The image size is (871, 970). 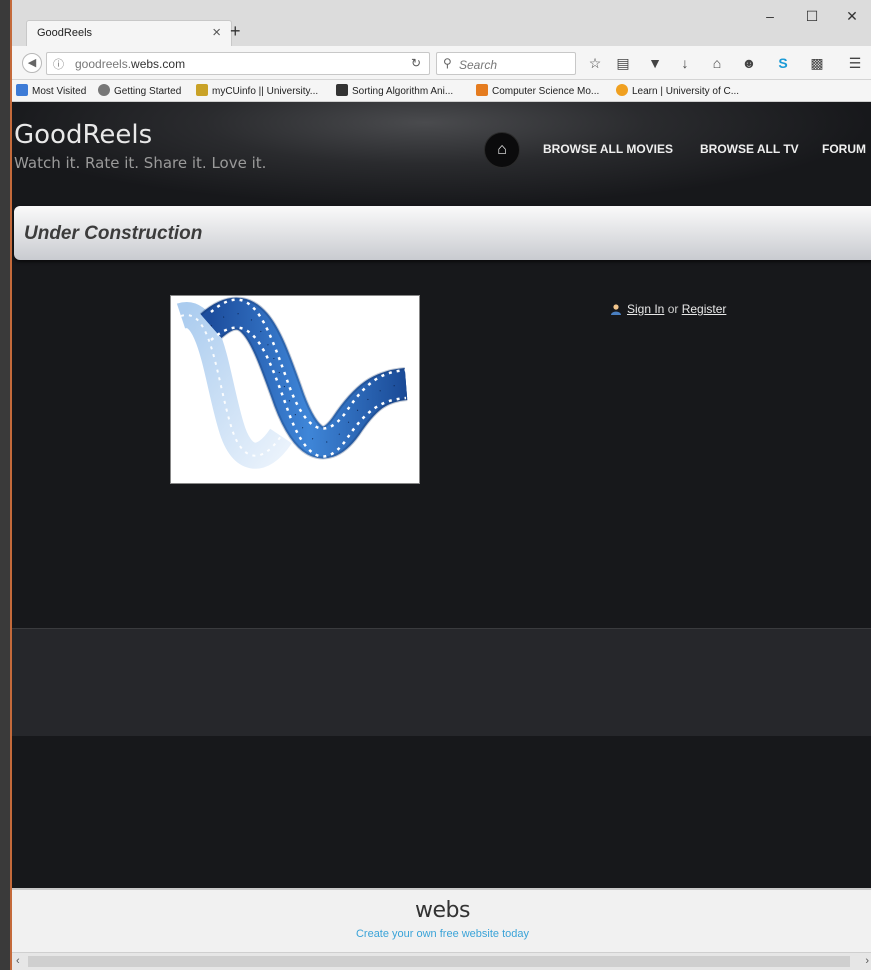 I want to click on maximize-button: ☐, so click(x=812, y=16).